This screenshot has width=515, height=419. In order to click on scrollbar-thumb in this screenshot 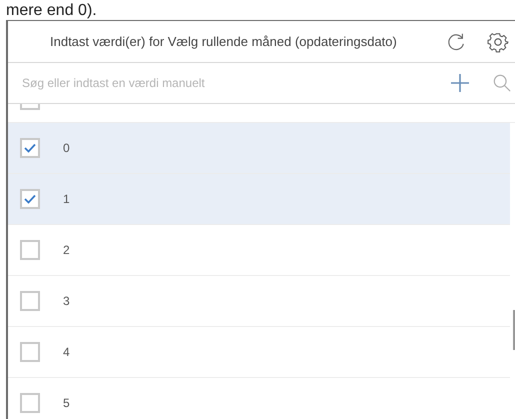, I will do `click(514, 330)`.